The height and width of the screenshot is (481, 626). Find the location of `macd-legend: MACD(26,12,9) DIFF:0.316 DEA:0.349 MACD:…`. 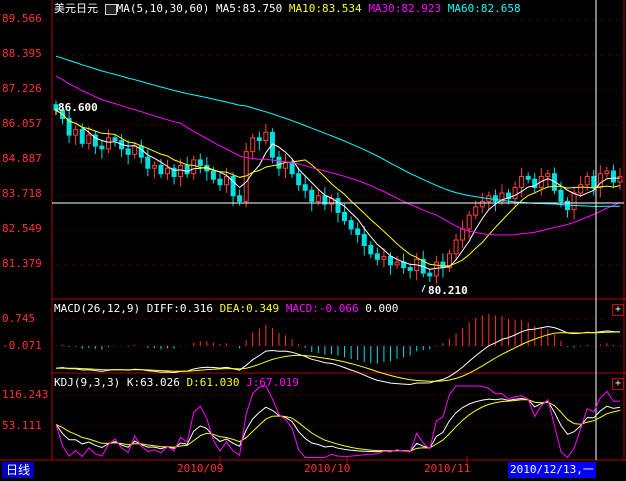

macd-legend: MACD(26,12,9) DIFF:0.316 DEA:0.349 MACD:… is located at coordinates (226, 308).